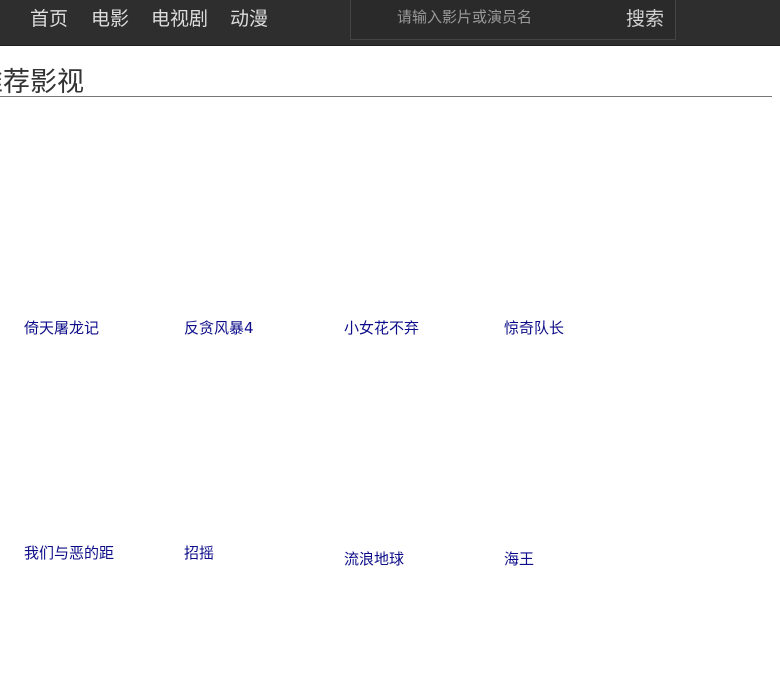  I want to click on nav-link-home: 首页, so click(49, 19).